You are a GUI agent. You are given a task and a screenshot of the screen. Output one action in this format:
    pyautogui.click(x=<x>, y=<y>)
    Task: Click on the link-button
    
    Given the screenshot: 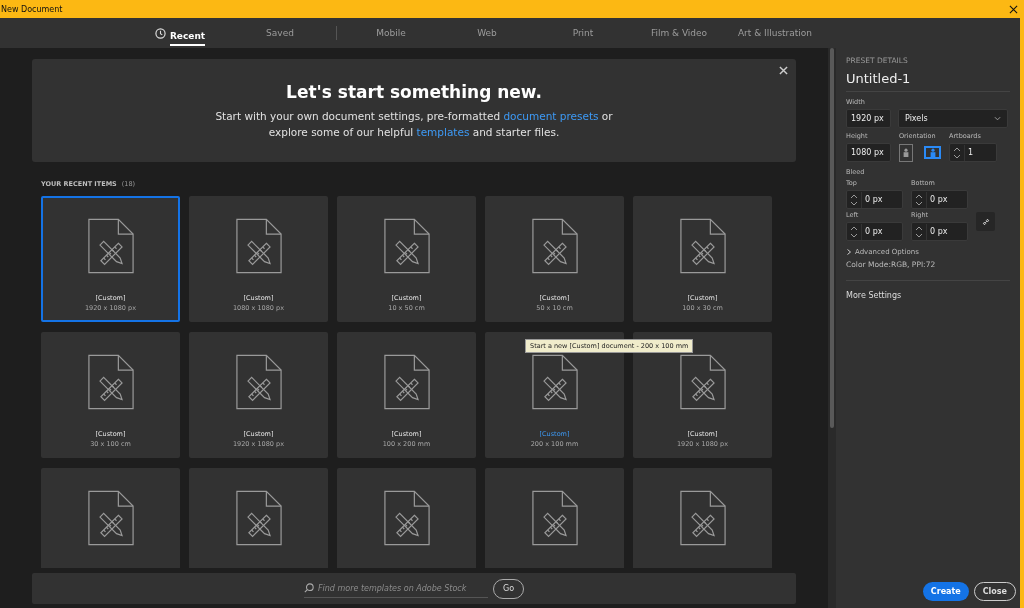 What is the action you would take?
    pyautogui.click(x=985, y=221)
    